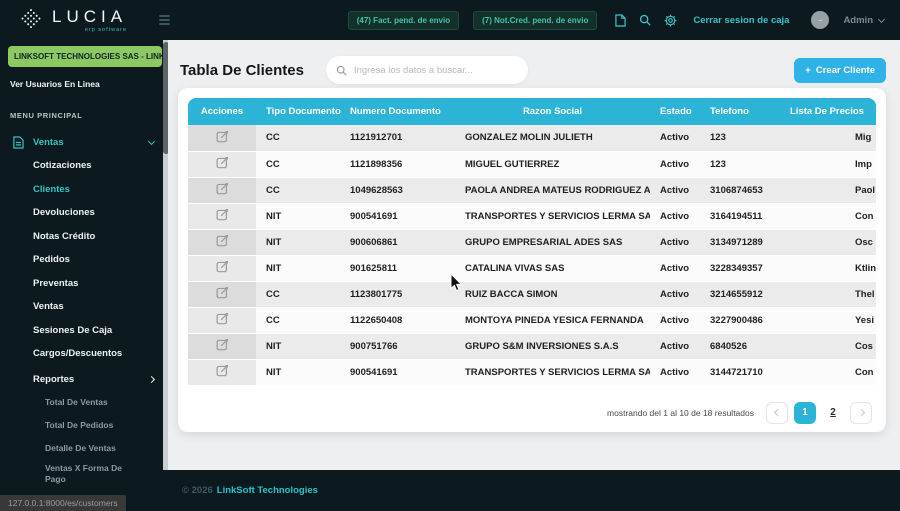 The width and height of the screenshot is (900, 511). I want to click on sidebar-item-cargos-descuentos: Cargos/Descuentos, so click(84, 354).